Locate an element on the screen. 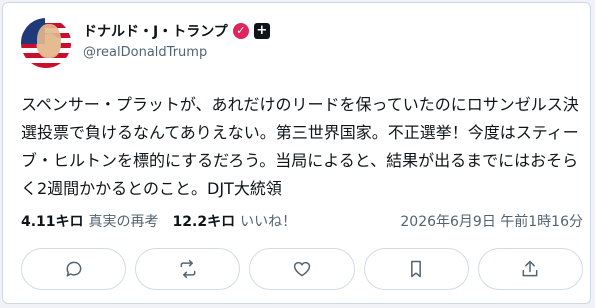  affiliate-badge-icon: + is located at coordinates (261, 31).